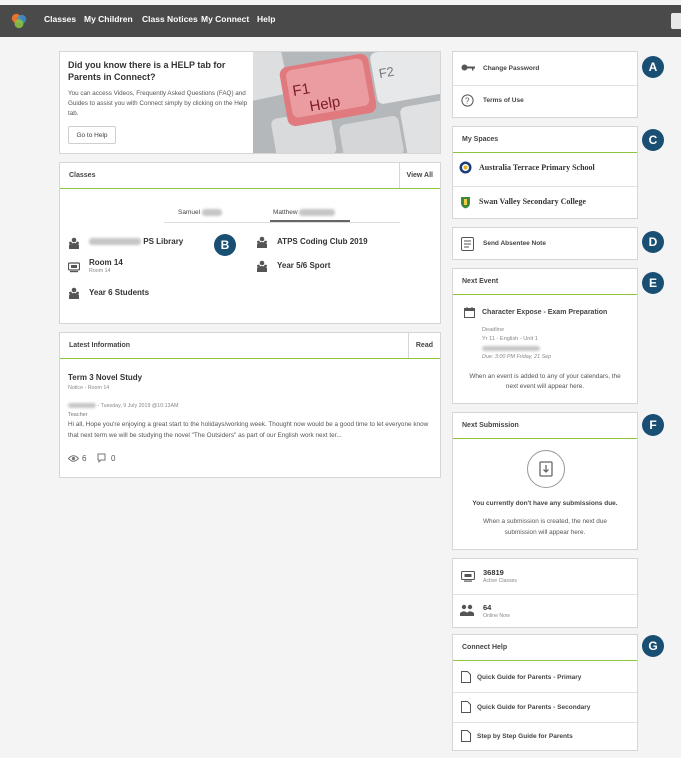  Describe the element at coordinates (73, 458) in the screenshot. I see `eye-icon` at that location.